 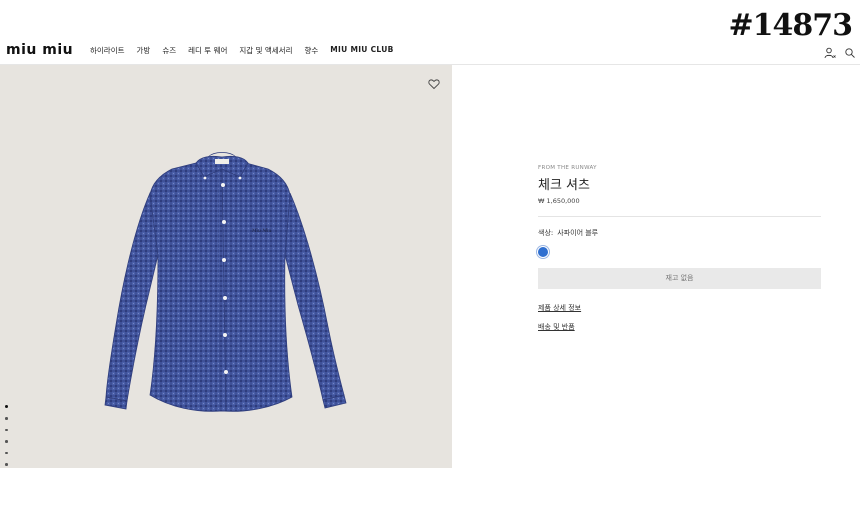 What do you see at coordinates (559, 201) in the screenshot?
I see `product-price: ₩ 1,650,000` at bounding box center [559, 201].